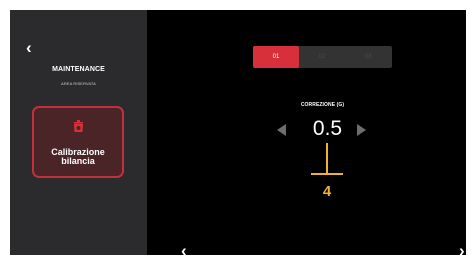 Image resolution: width=476 pixels, height=265 pixels. I want to click on tab-01: 01, so click(276, 57).